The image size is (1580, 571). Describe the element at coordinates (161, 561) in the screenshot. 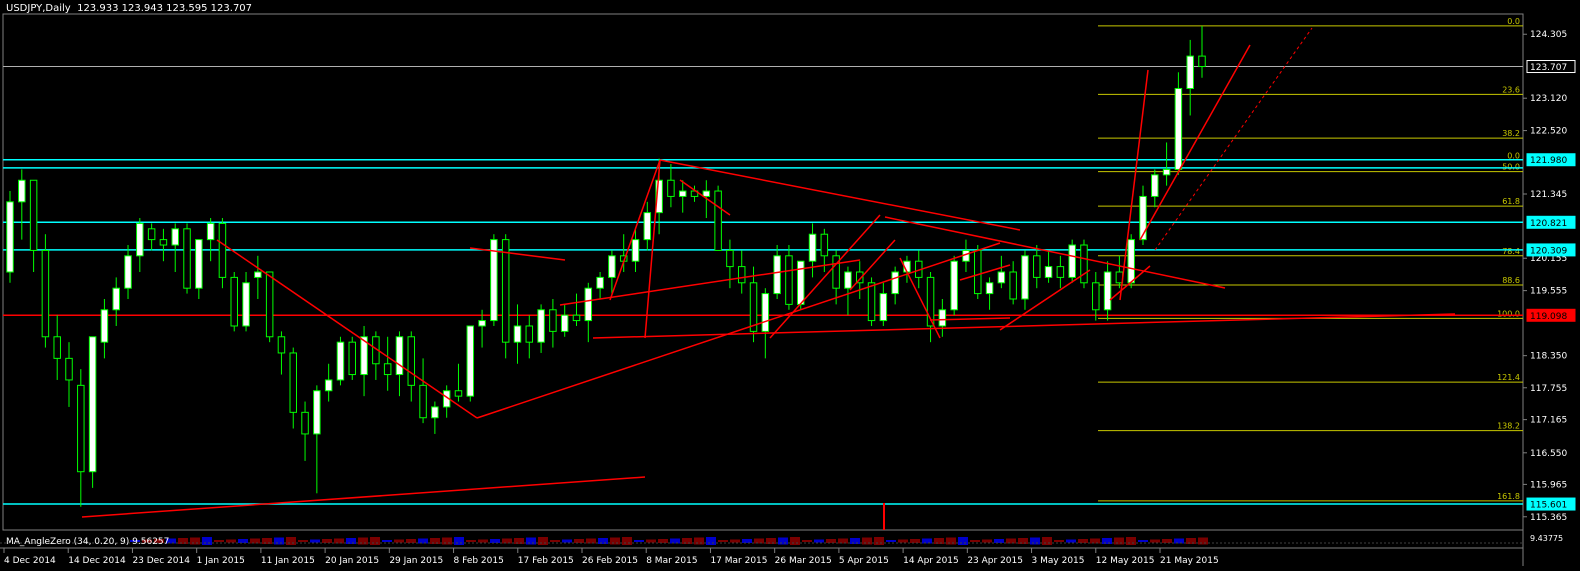

I see `x-tick-label-2: 23 Dec 2014` at that location.